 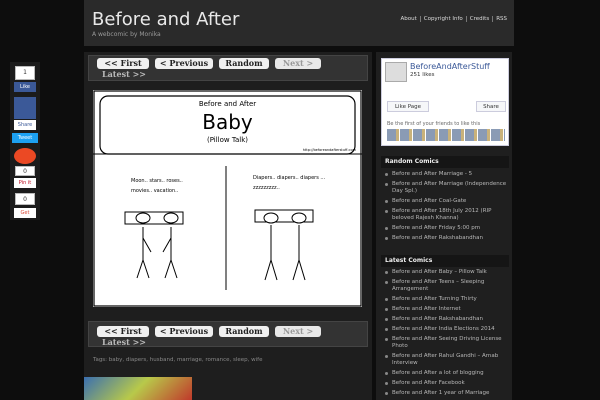 I want to click on facebook-likes: 251 likes, so click(x=422, y=75).